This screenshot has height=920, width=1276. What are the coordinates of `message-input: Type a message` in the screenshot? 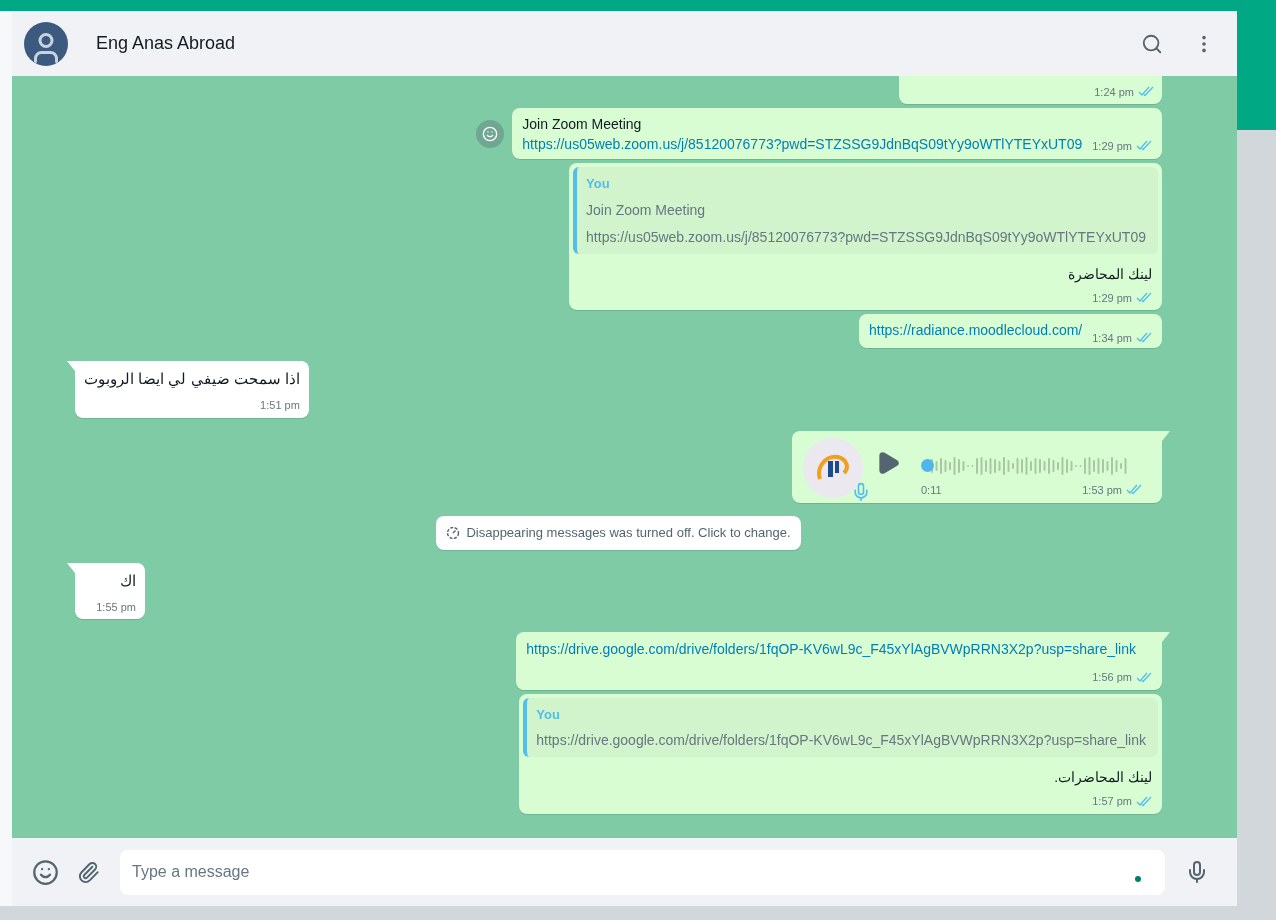 It's located at (642, 872).